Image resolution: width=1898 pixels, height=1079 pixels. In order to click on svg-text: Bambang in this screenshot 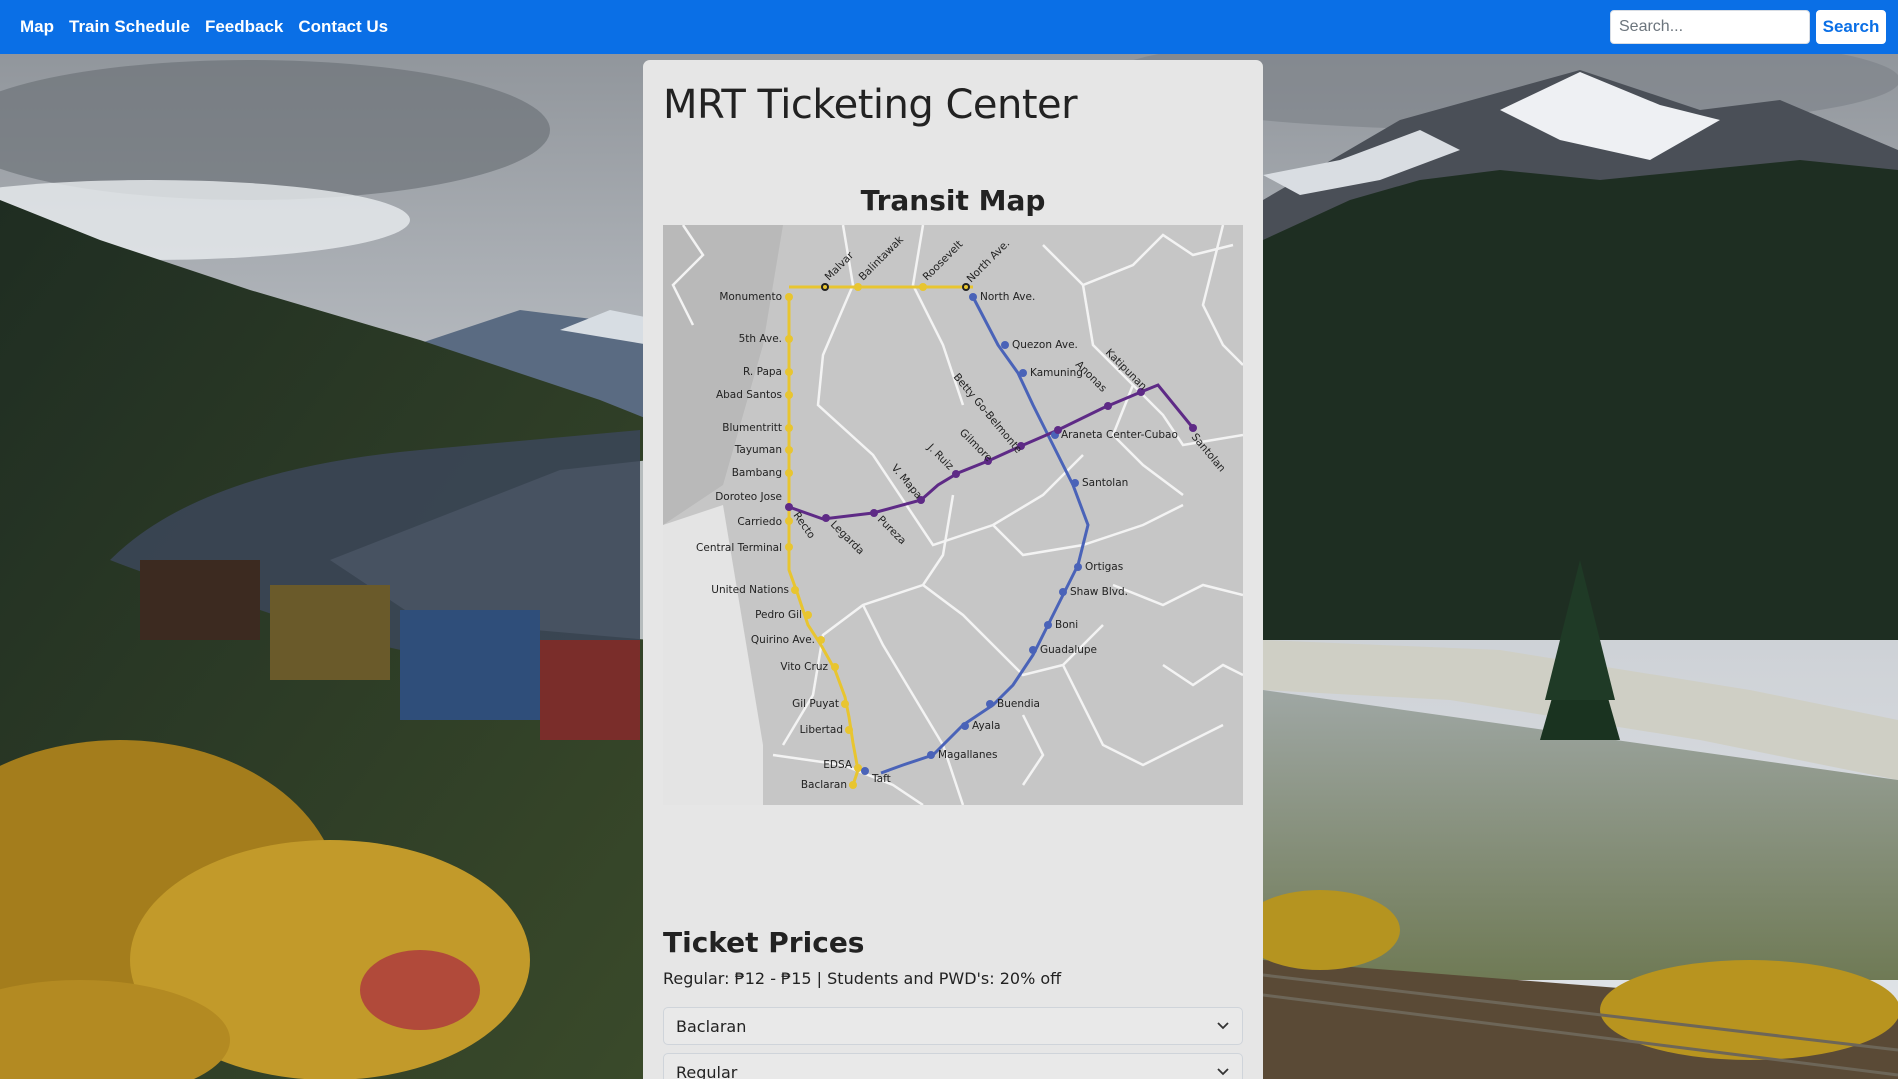, I will do `click(757, 473)`.